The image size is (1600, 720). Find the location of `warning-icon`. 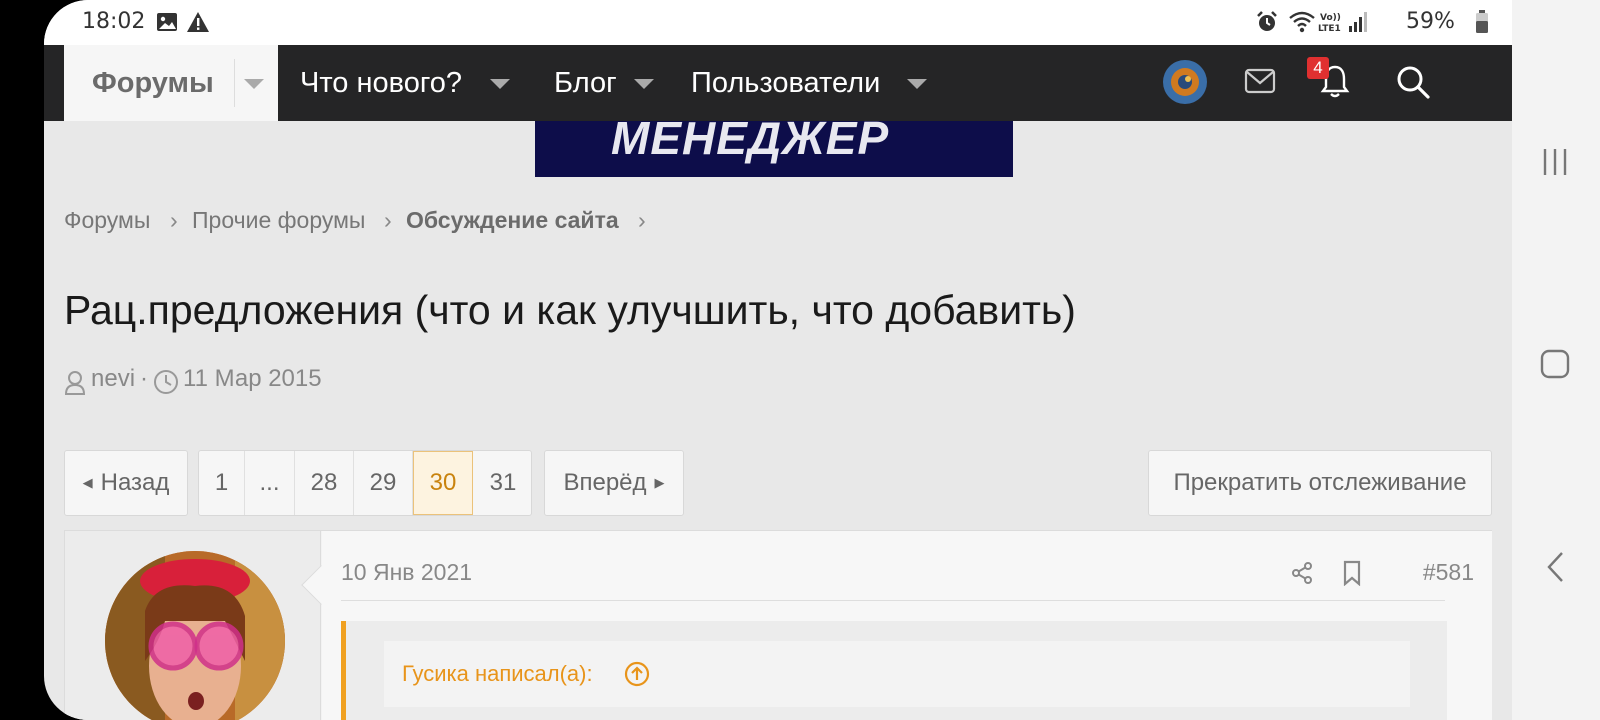

warning-icon is located at coordinates (198, 22).